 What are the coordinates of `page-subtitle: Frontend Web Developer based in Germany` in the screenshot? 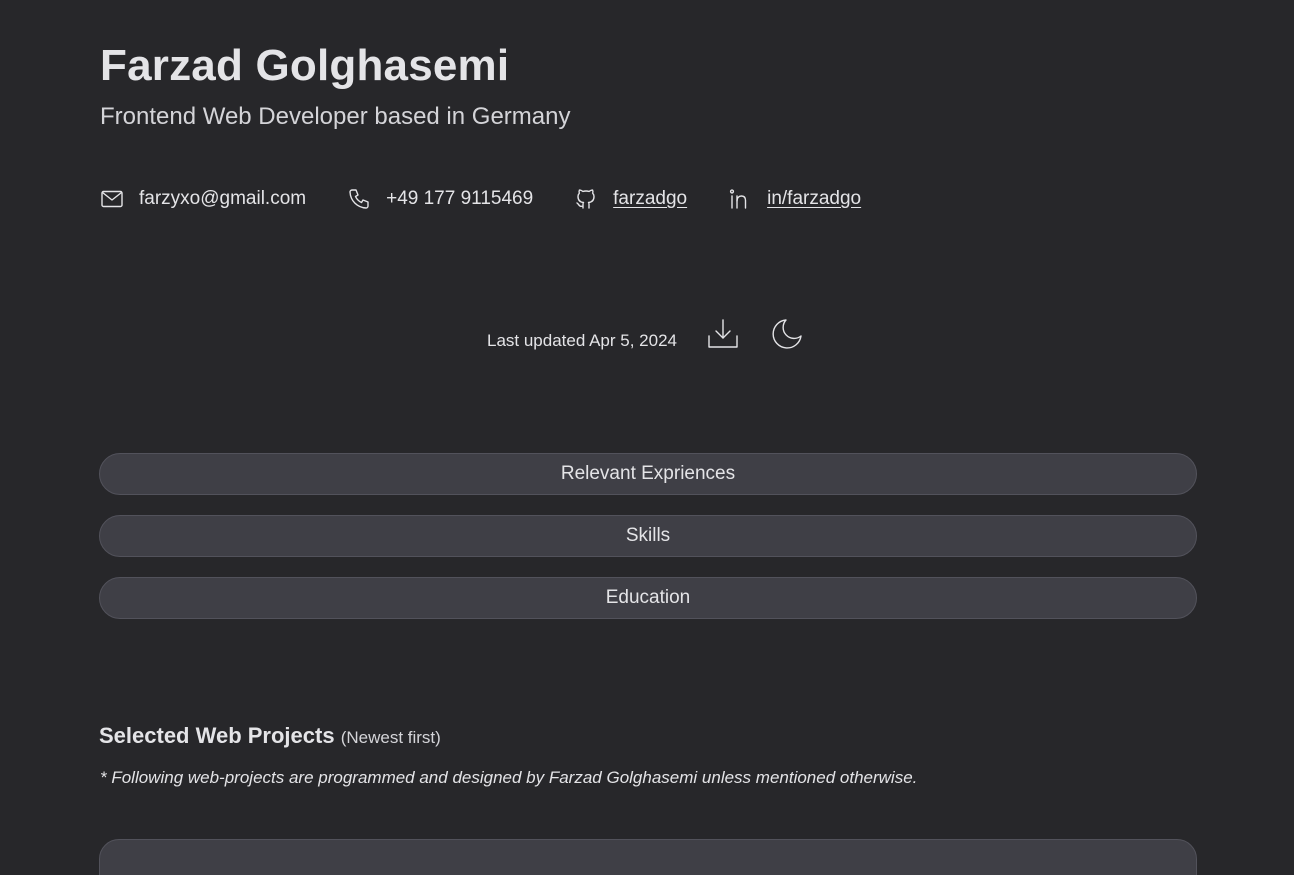 It's located at (335, 116).